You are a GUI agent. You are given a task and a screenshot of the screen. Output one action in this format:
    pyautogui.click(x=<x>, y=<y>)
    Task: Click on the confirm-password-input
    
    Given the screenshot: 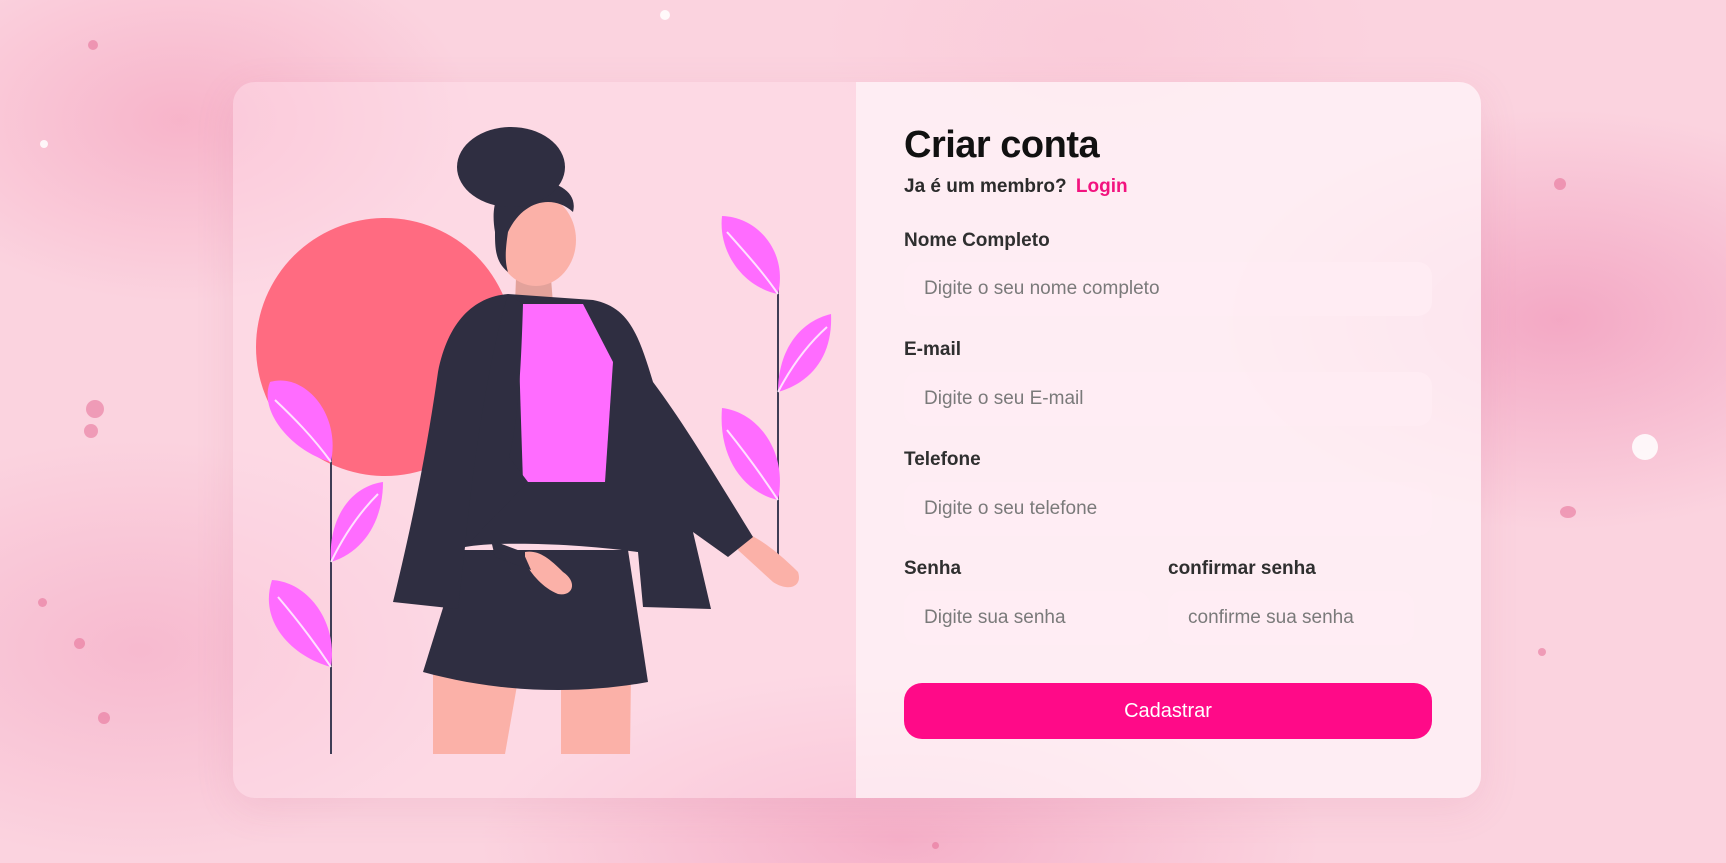 What is the action you would take?
    pyautogui.click(x=1291, y=618)
    